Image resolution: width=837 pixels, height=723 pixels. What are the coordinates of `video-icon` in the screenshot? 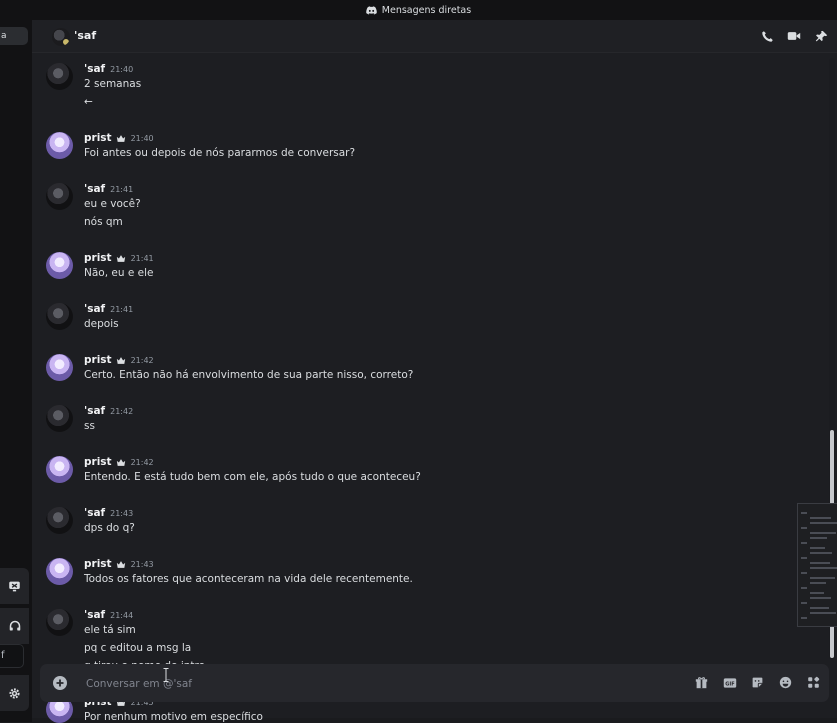 It's located at (794, 36).